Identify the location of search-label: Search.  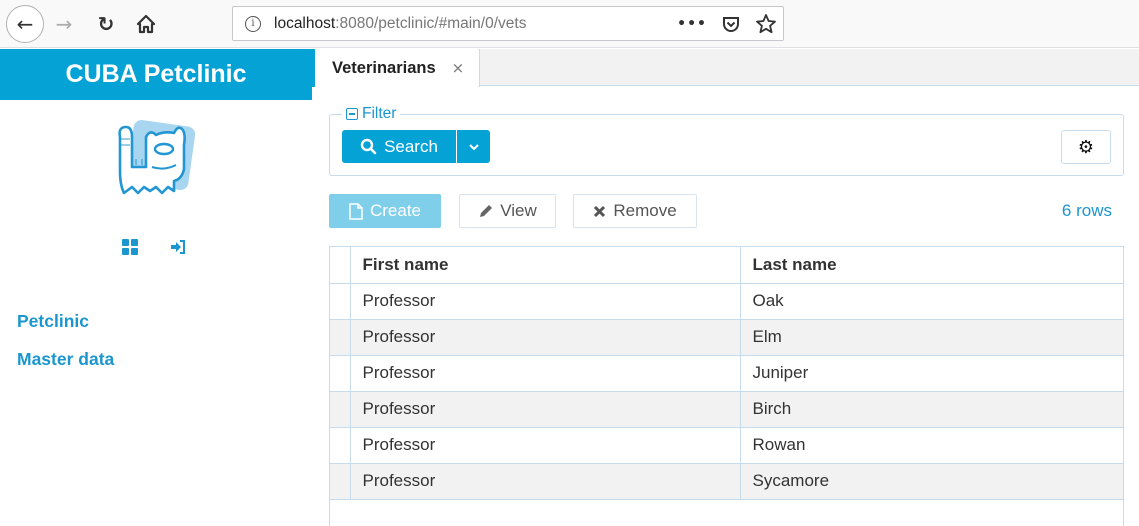
(411, 146).